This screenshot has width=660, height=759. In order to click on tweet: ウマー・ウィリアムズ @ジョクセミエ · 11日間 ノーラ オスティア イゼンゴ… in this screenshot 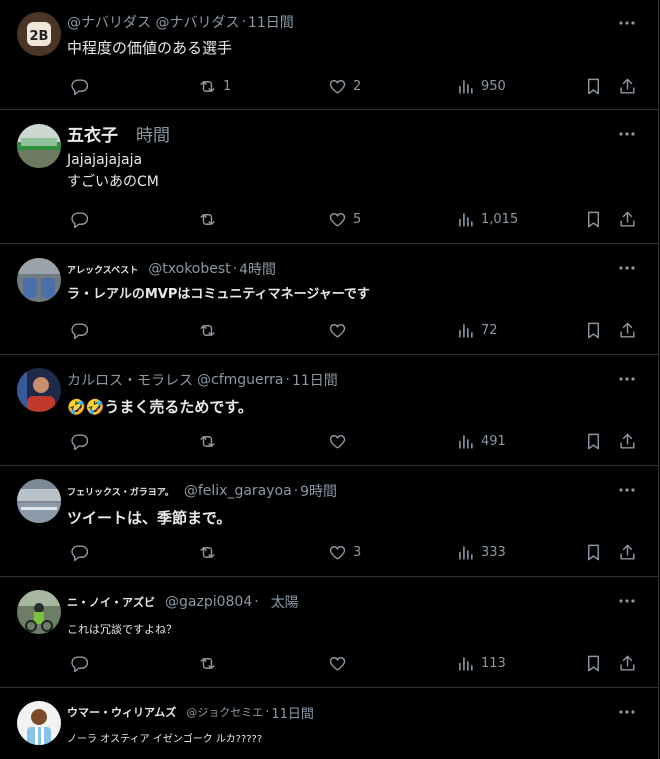, I will do `click(329, 723)`.